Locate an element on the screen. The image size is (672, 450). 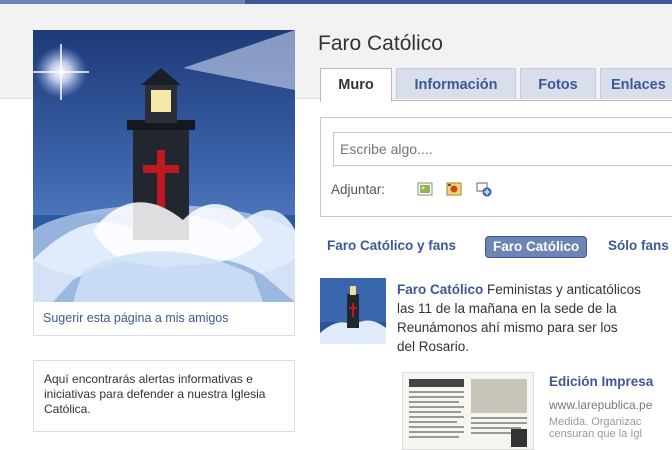
filter-page-and-fans: Faro Católico y fans is located at coordinates (391, 246).